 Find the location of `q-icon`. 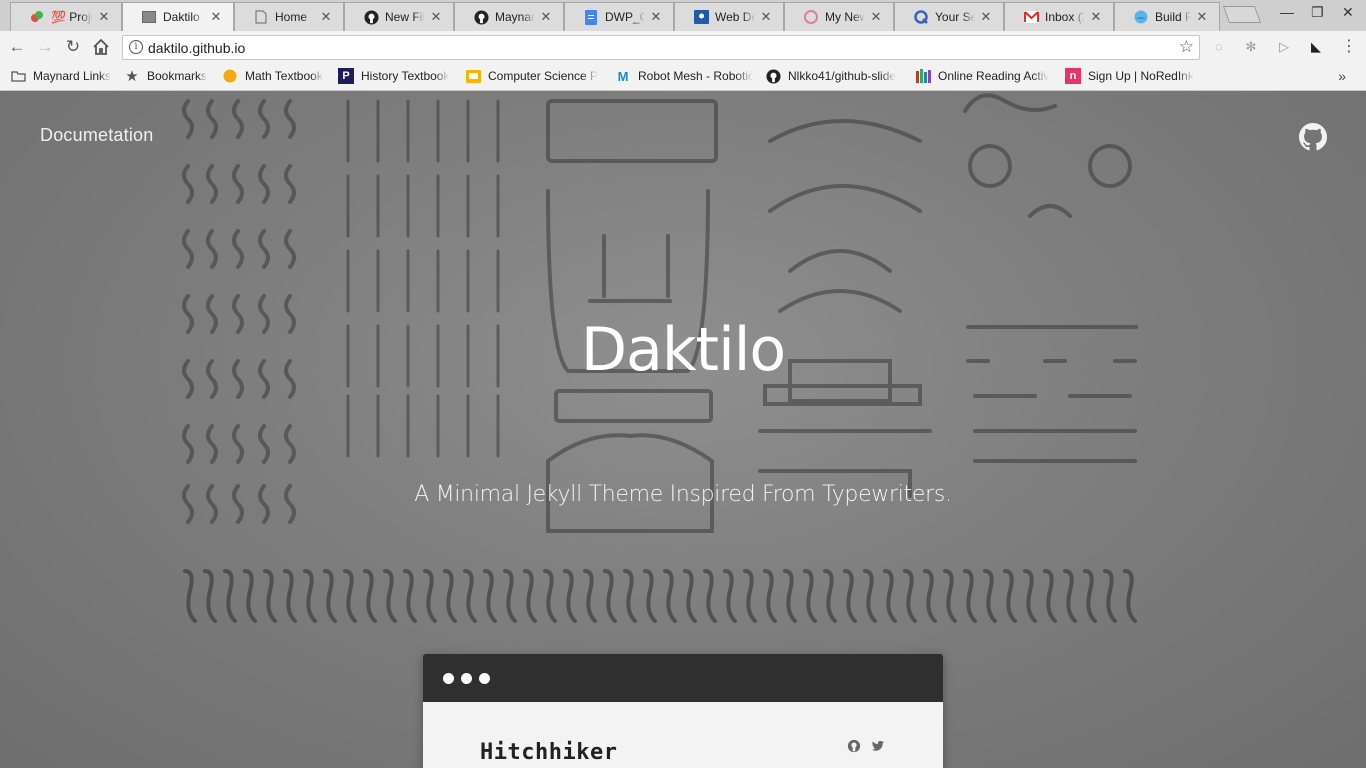

q-icon is located at coordinates (921, 17).